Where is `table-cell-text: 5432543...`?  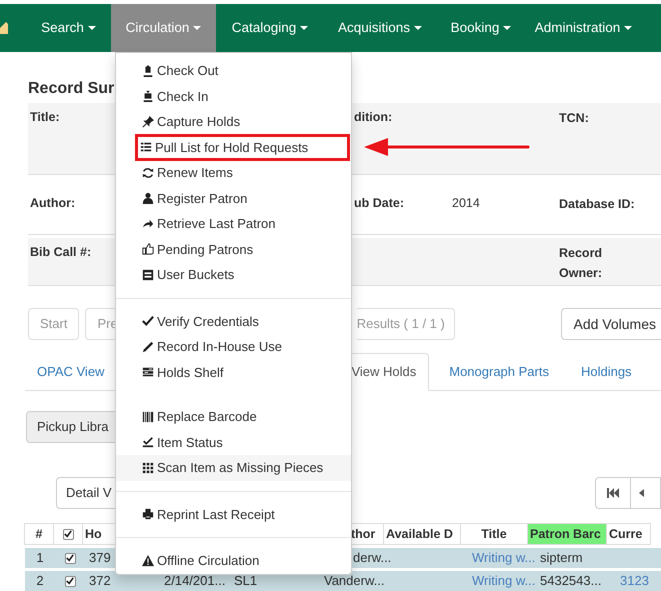 table-cell-text: 5432543... is located at coordinates (571, 581).